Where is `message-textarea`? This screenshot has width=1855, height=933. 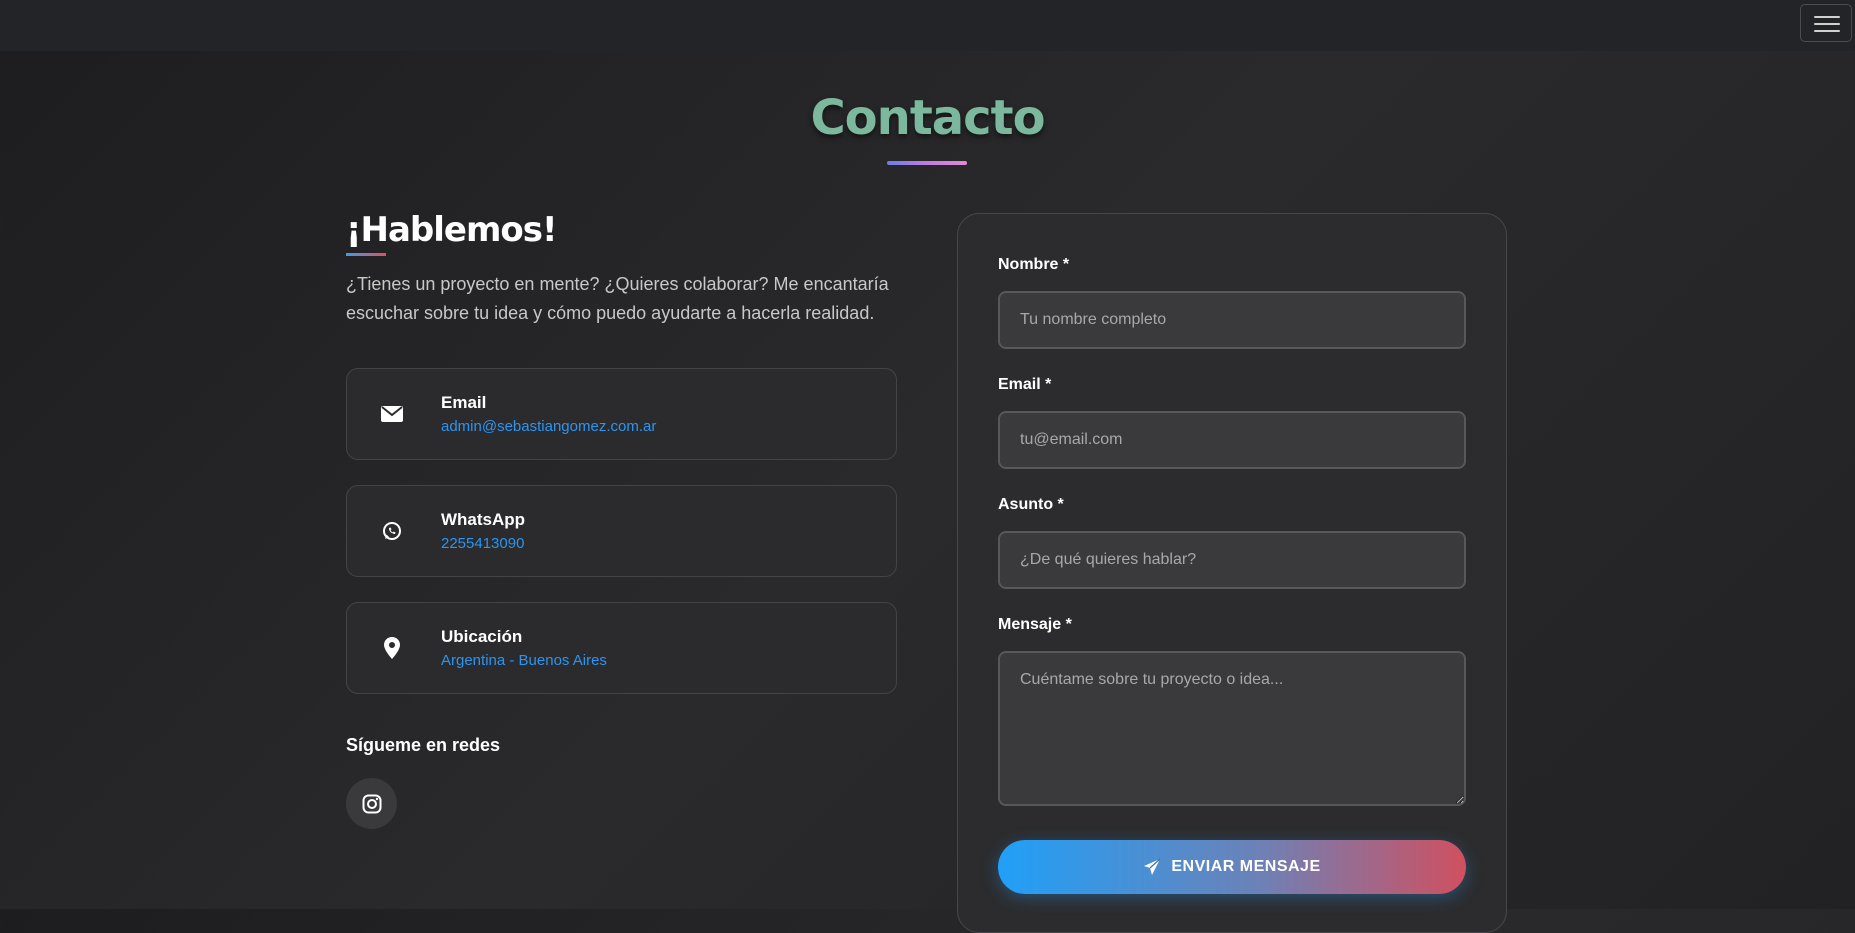
message-textarea is located at coordinates (1232, 728).